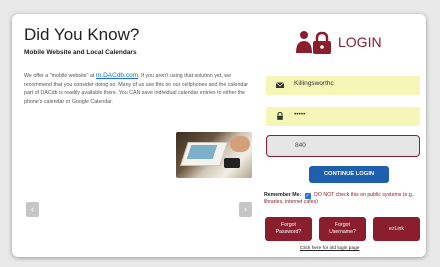  What do you see at coordinates (300, 114) in the screenshot?
I see `password-value: •••••` at bounding box center [300, 114].